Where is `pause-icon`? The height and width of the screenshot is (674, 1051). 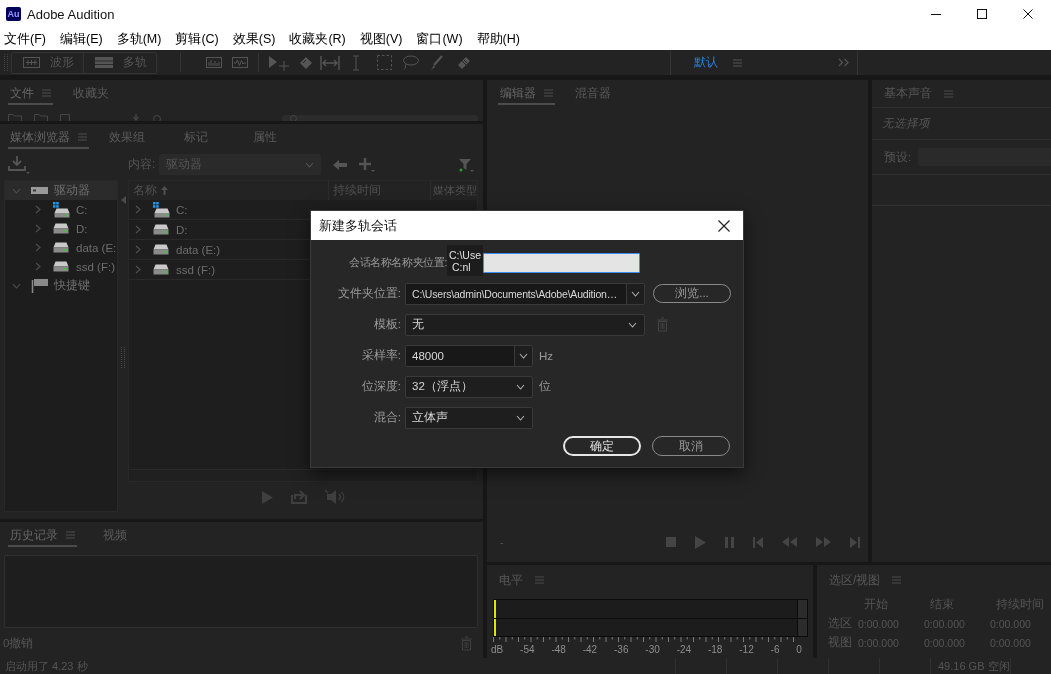 pause-icon is located at coordinates (729, 542).